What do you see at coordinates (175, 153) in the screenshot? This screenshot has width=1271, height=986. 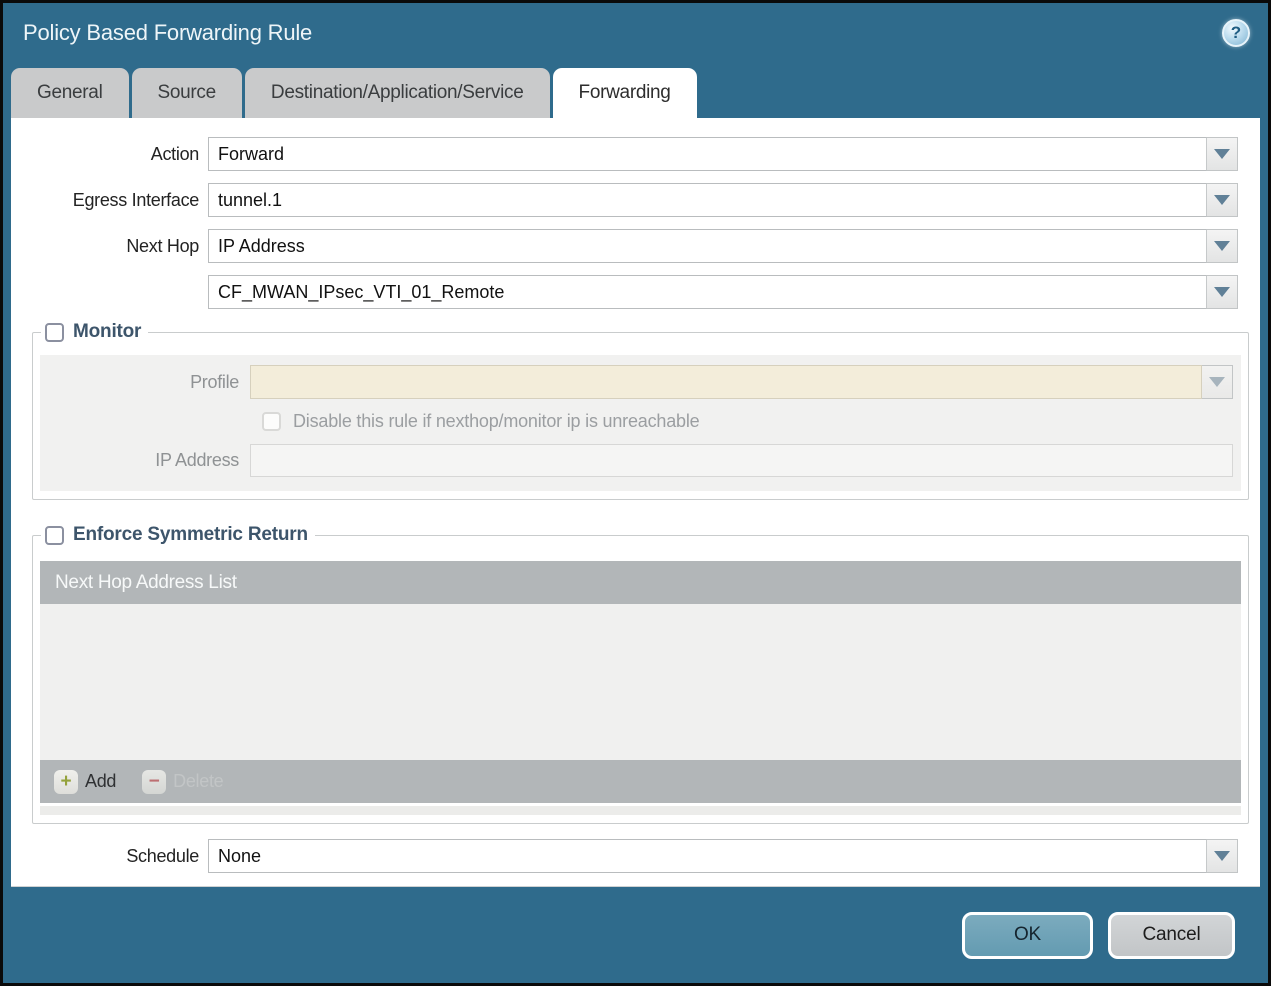 I see `action-label: Action` at bounding box center [175, 153].